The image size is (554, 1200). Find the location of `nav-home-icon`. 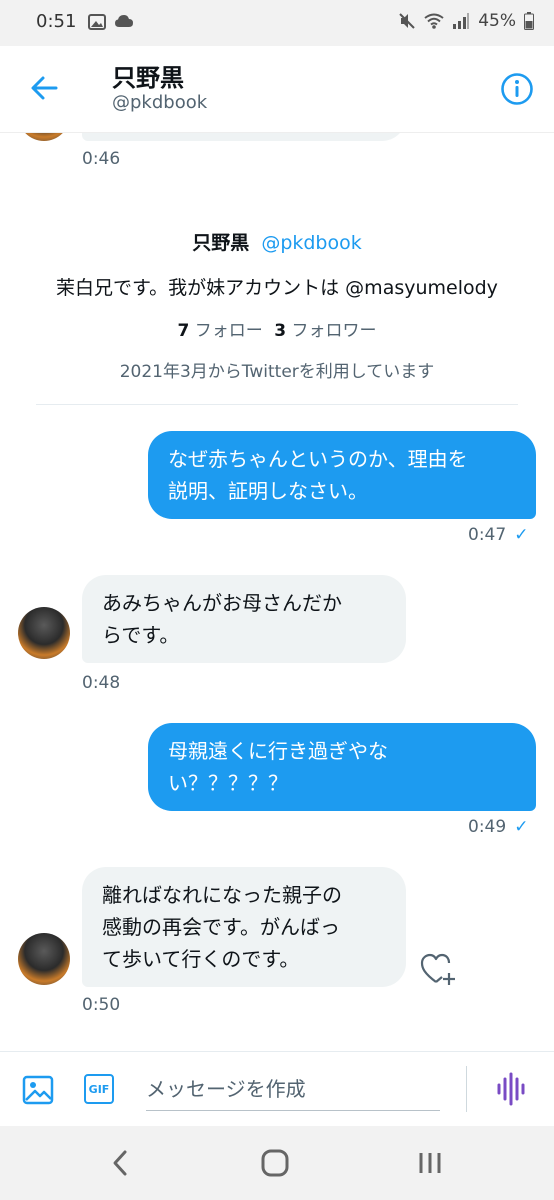

nav-home-icon is located at coordinates (275, 1163).